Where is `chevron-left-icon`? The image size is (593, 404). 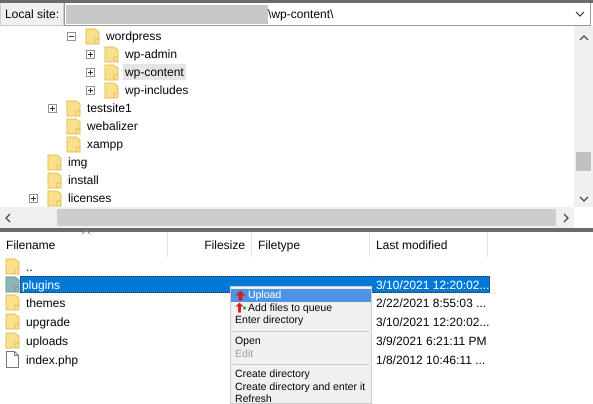 chevron-left-icon is located at coordinates (8, 217).